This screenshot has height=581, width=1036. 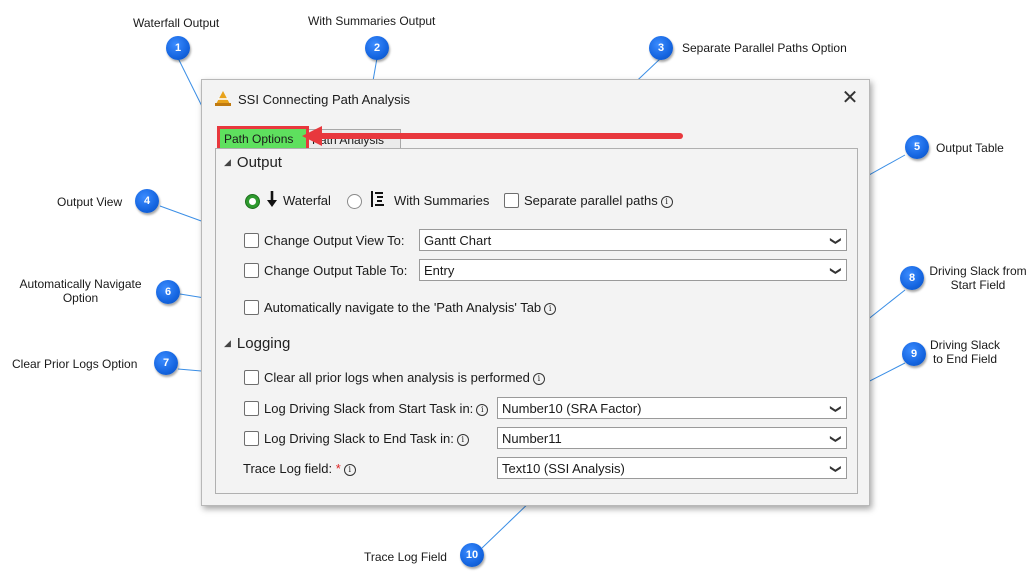 I want to click on waterfall-down-arrow-icon, so click(x=272, y=199).